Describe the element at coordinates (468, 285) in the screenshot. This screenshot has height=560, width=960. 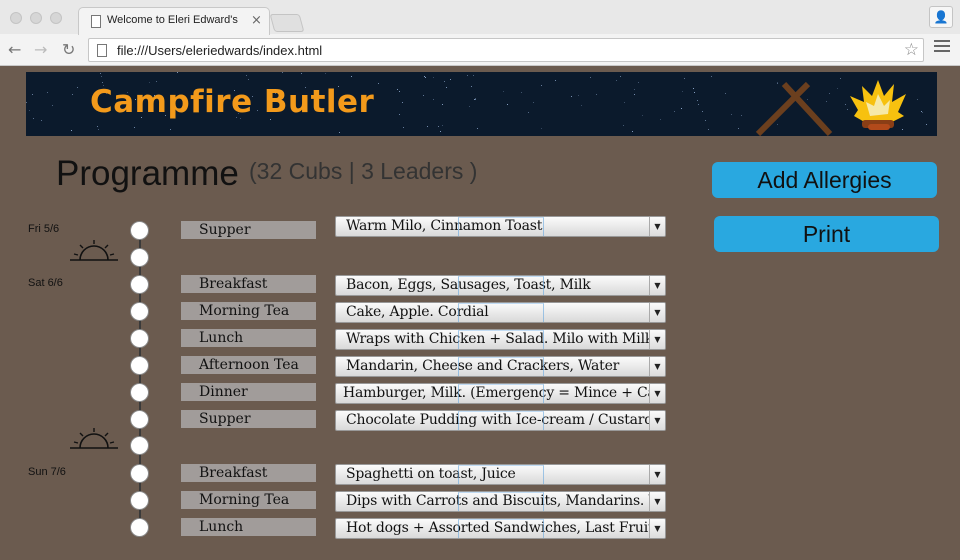
I see `meal-select-value: Bacon, Eggs, Sausages, Toast, Milk` at that location.